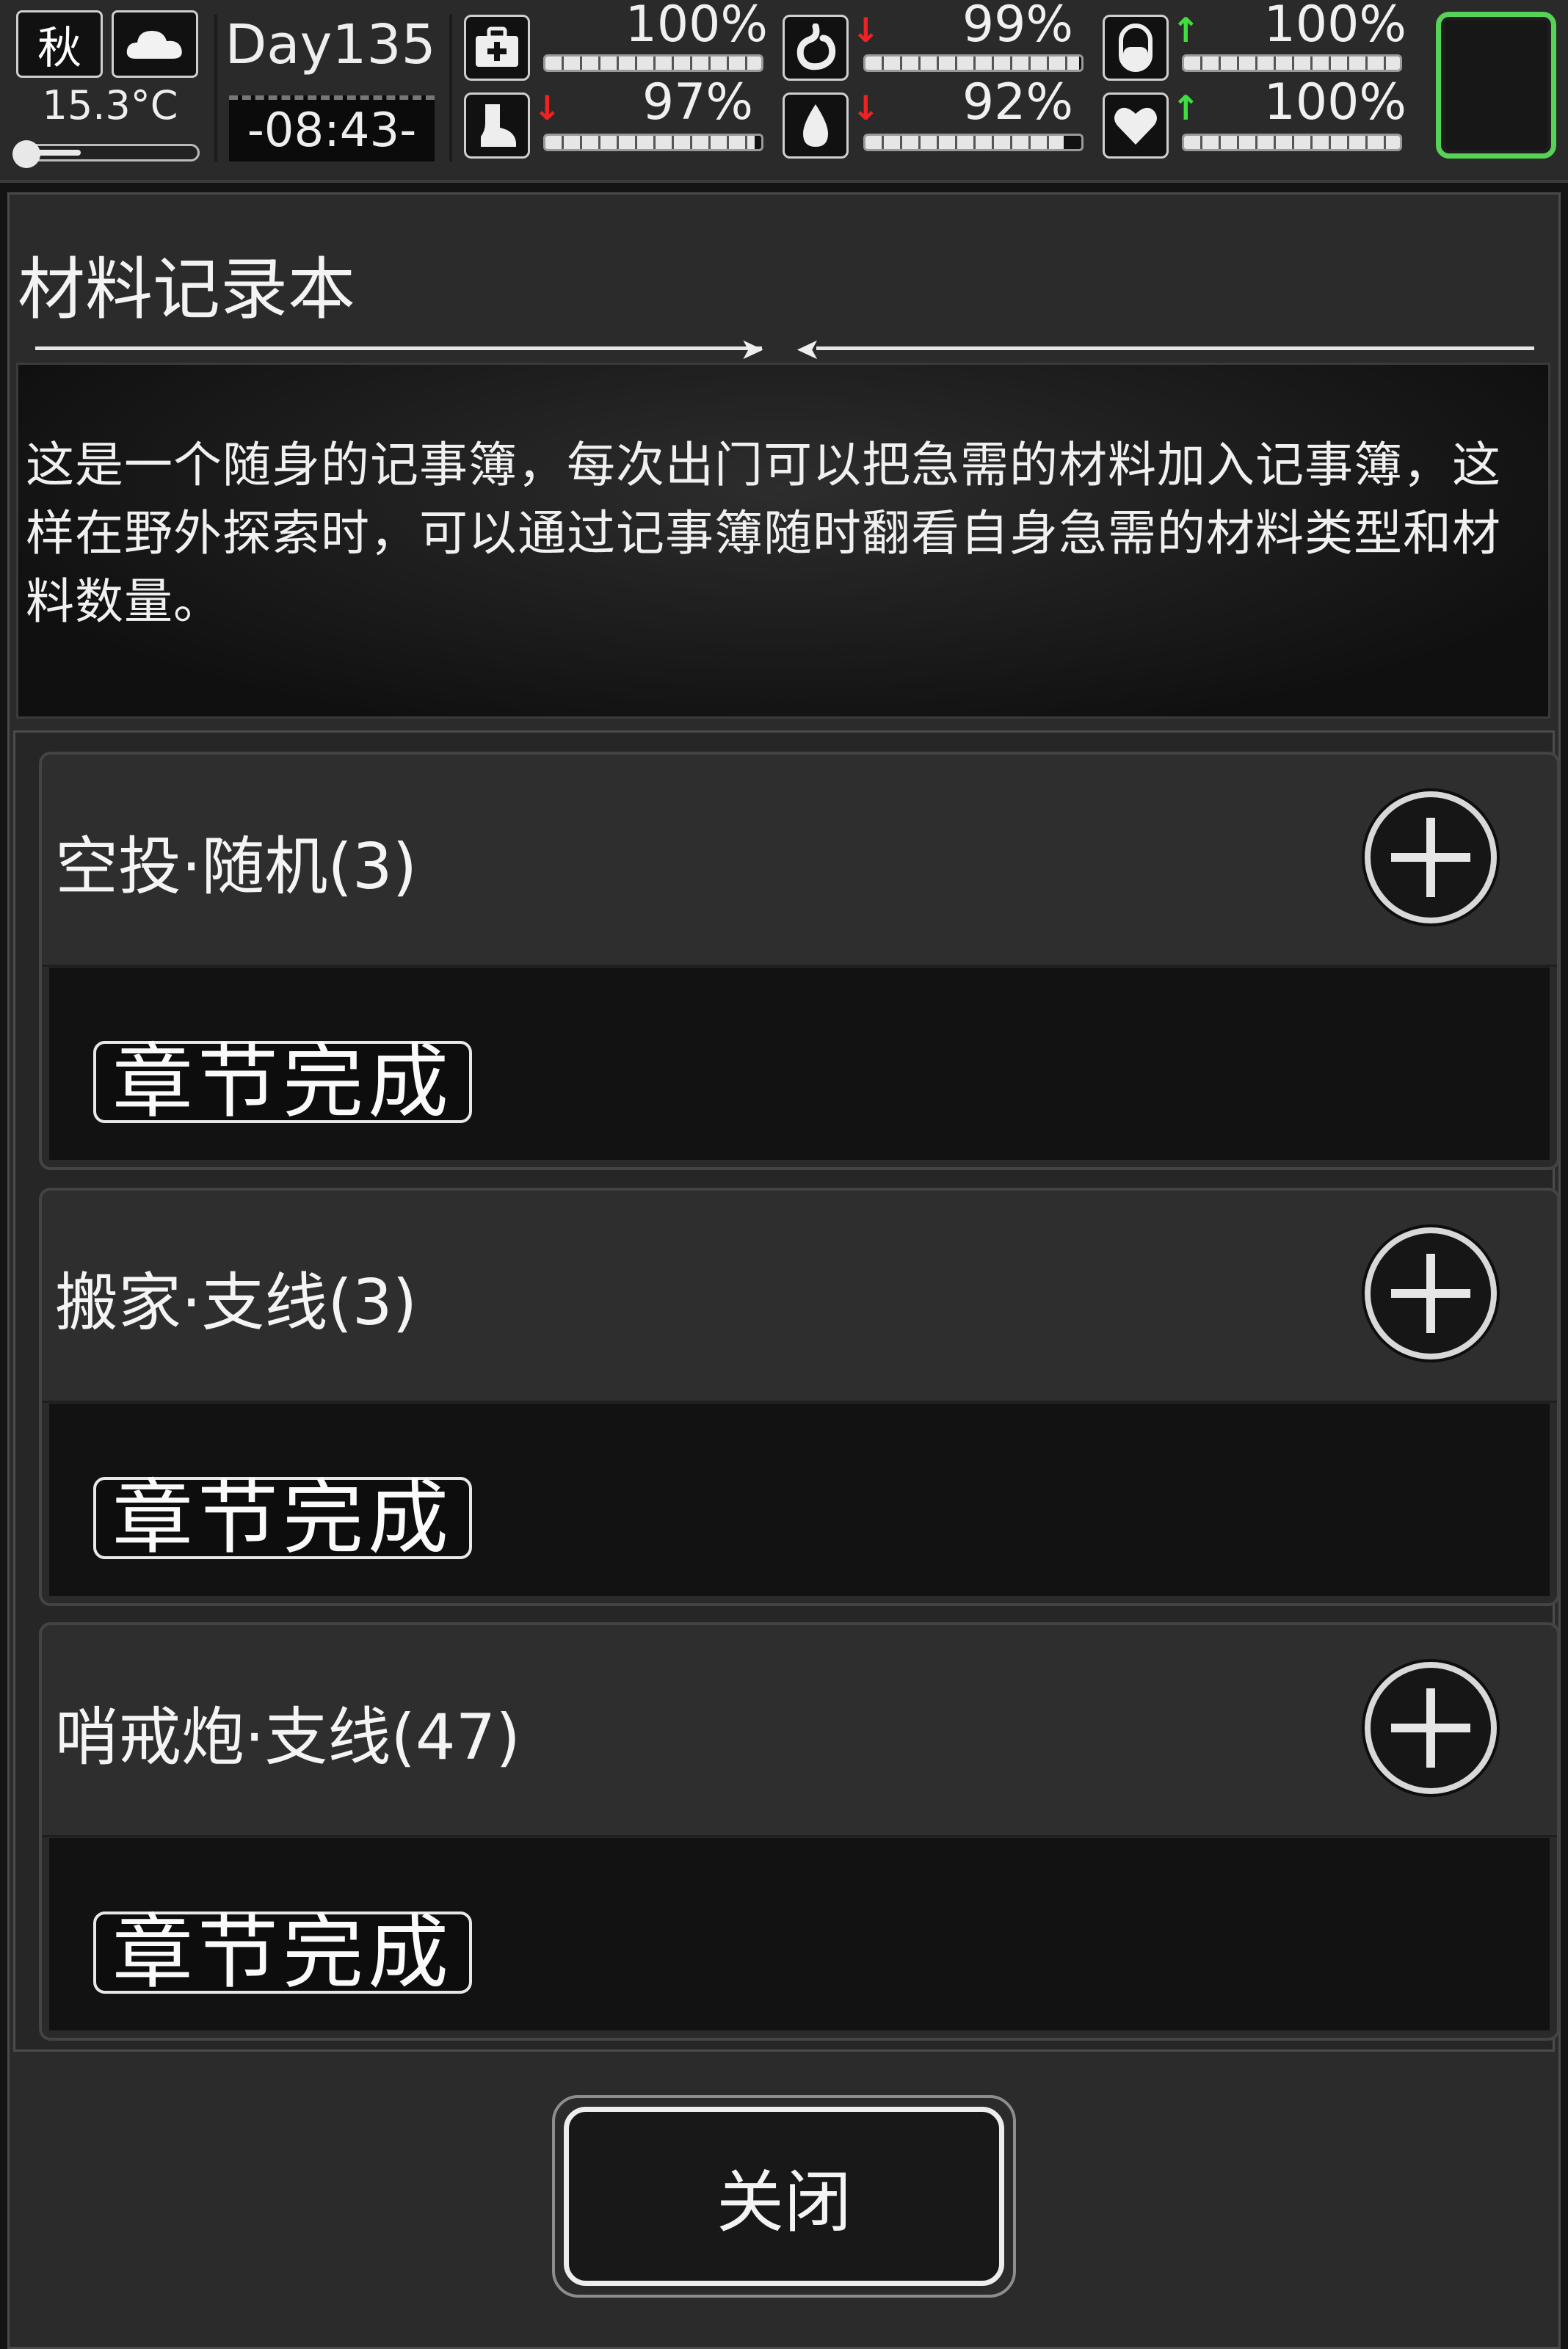  I want to click on stomach-icon, so click(816, 48).